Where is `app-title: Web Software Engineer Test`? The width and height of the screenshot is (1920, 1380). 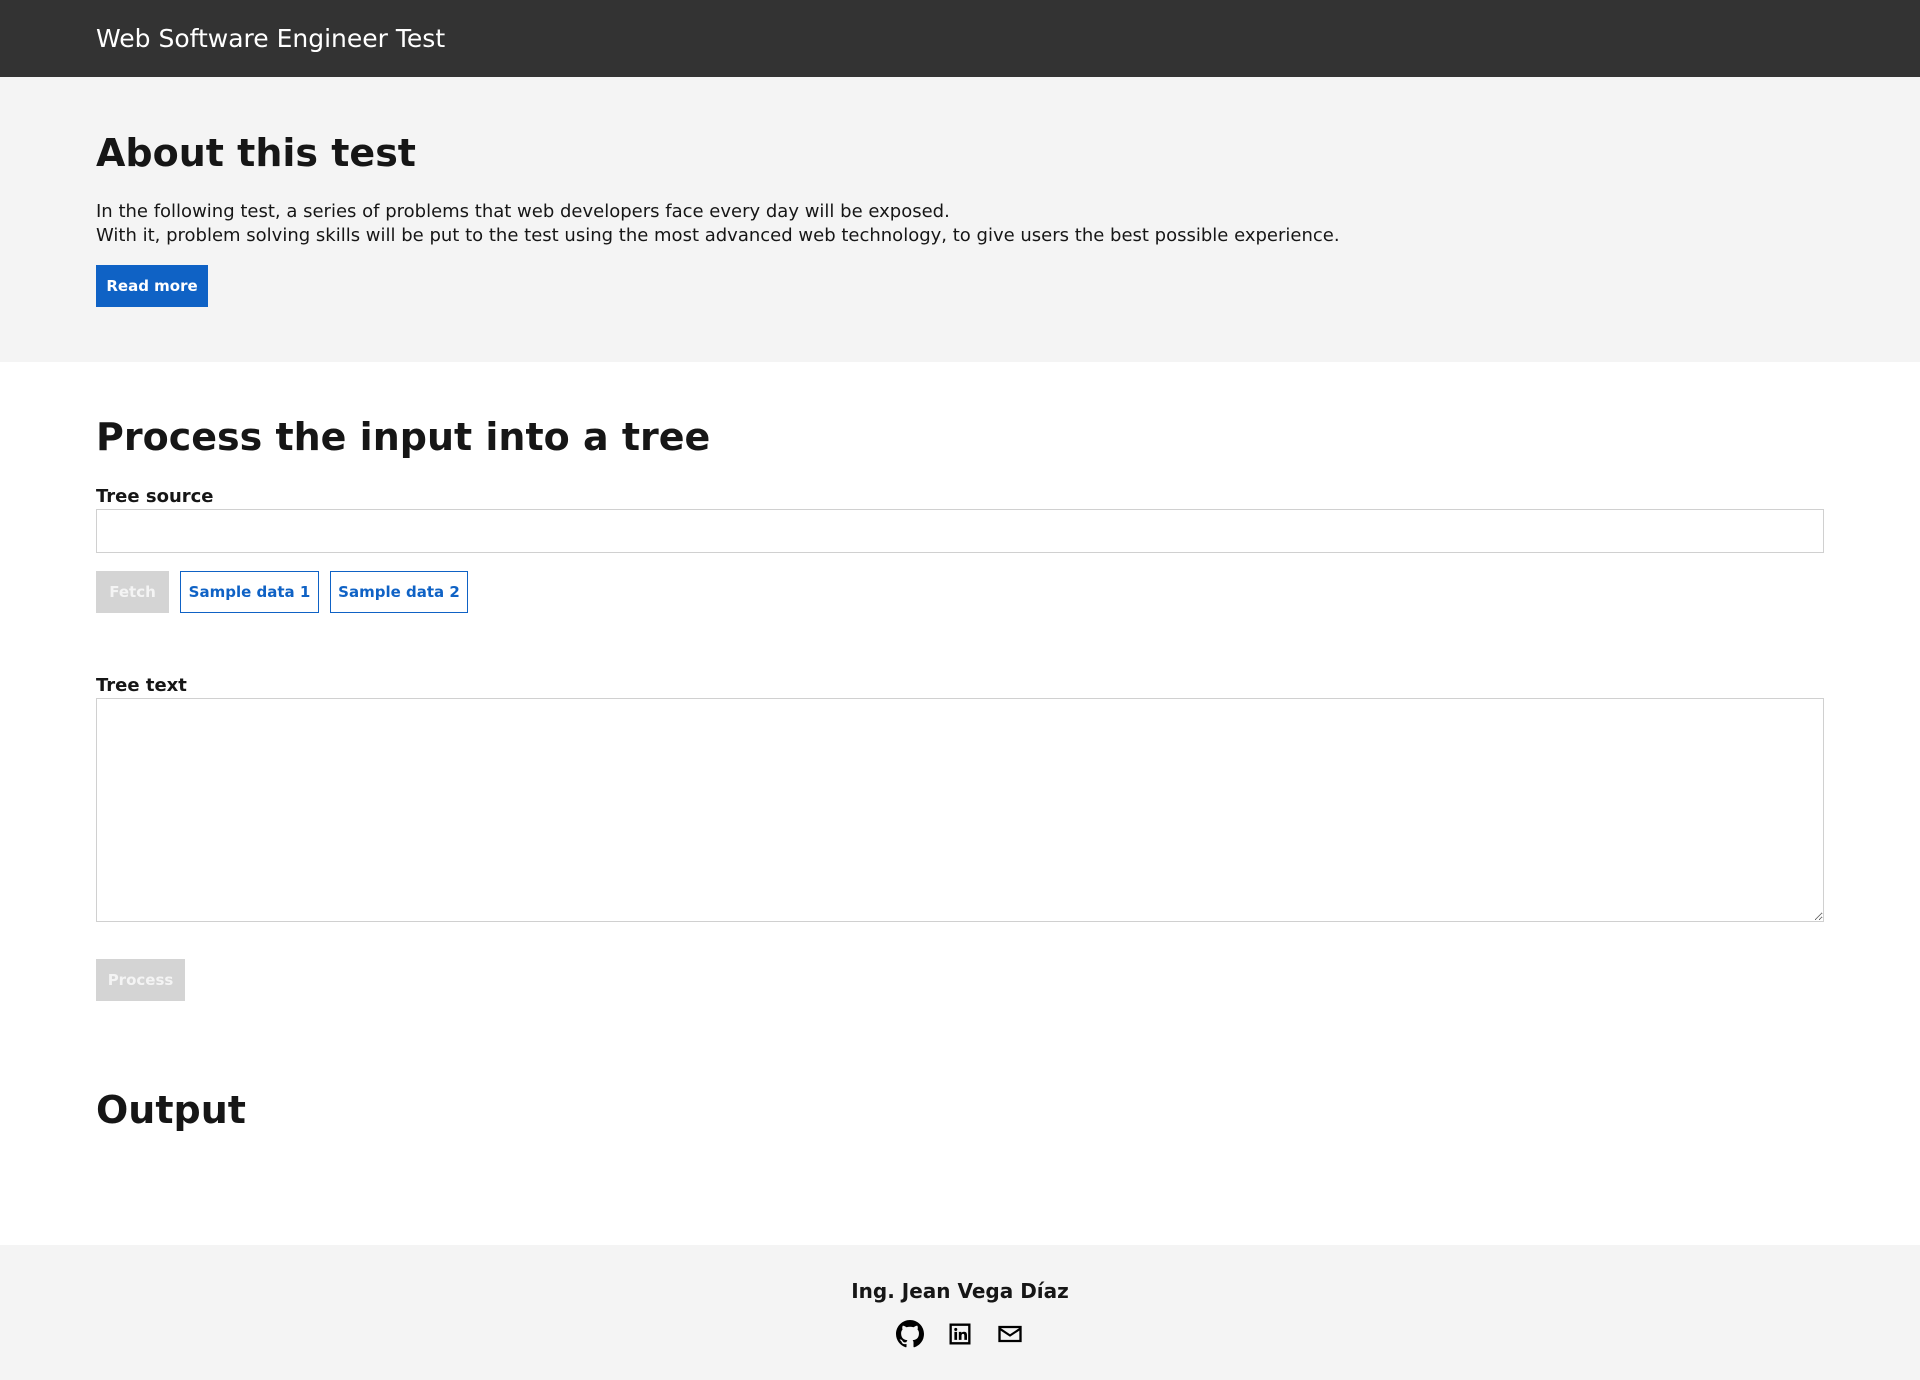 app-title: Web Software Engineer Test is located at coordinates (271, 38).